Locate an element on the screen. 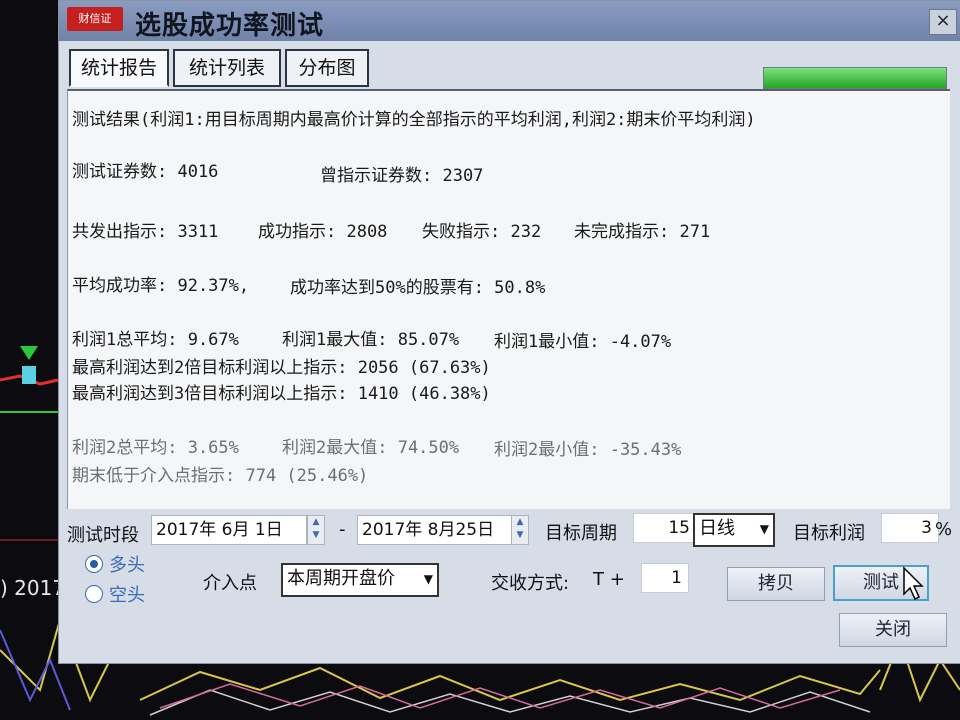 This screenshot has width=960, height=720. date-range-dash: - is located at coordinates (342, 529).